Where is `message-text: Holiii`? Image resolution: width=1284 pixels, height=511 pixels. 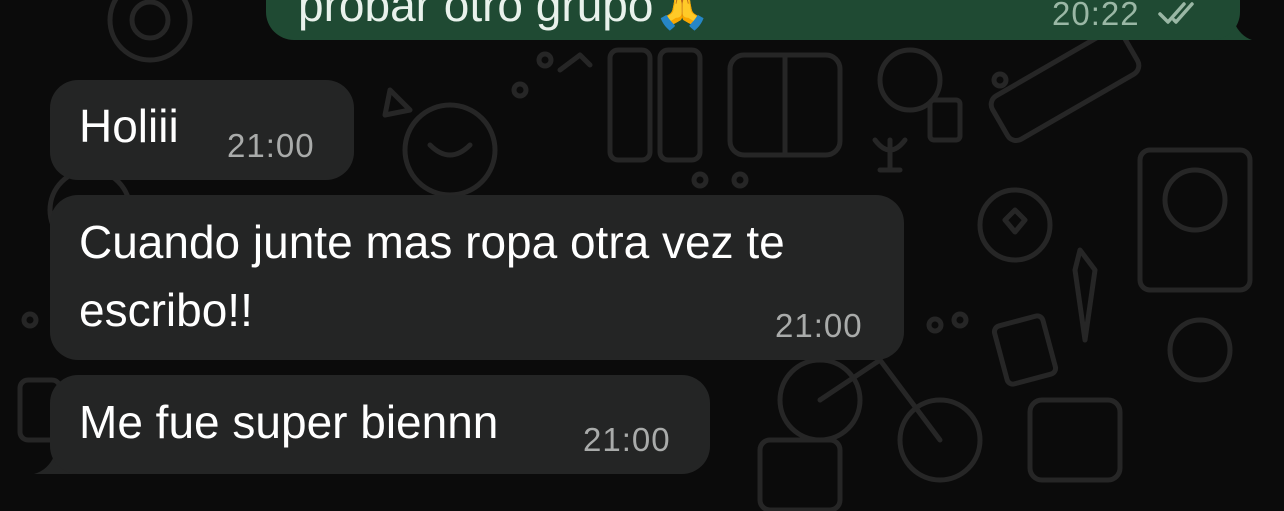
message-text: Holiii is located at coordinates (129, 126).